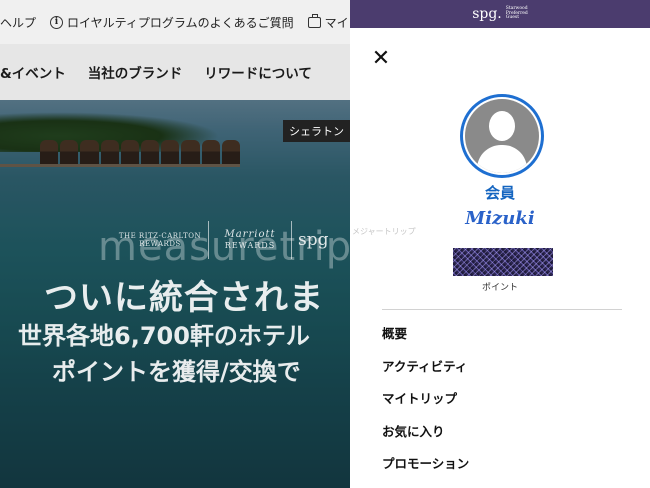  I want to click on help-link: ヘルプ, so click(18, 22).